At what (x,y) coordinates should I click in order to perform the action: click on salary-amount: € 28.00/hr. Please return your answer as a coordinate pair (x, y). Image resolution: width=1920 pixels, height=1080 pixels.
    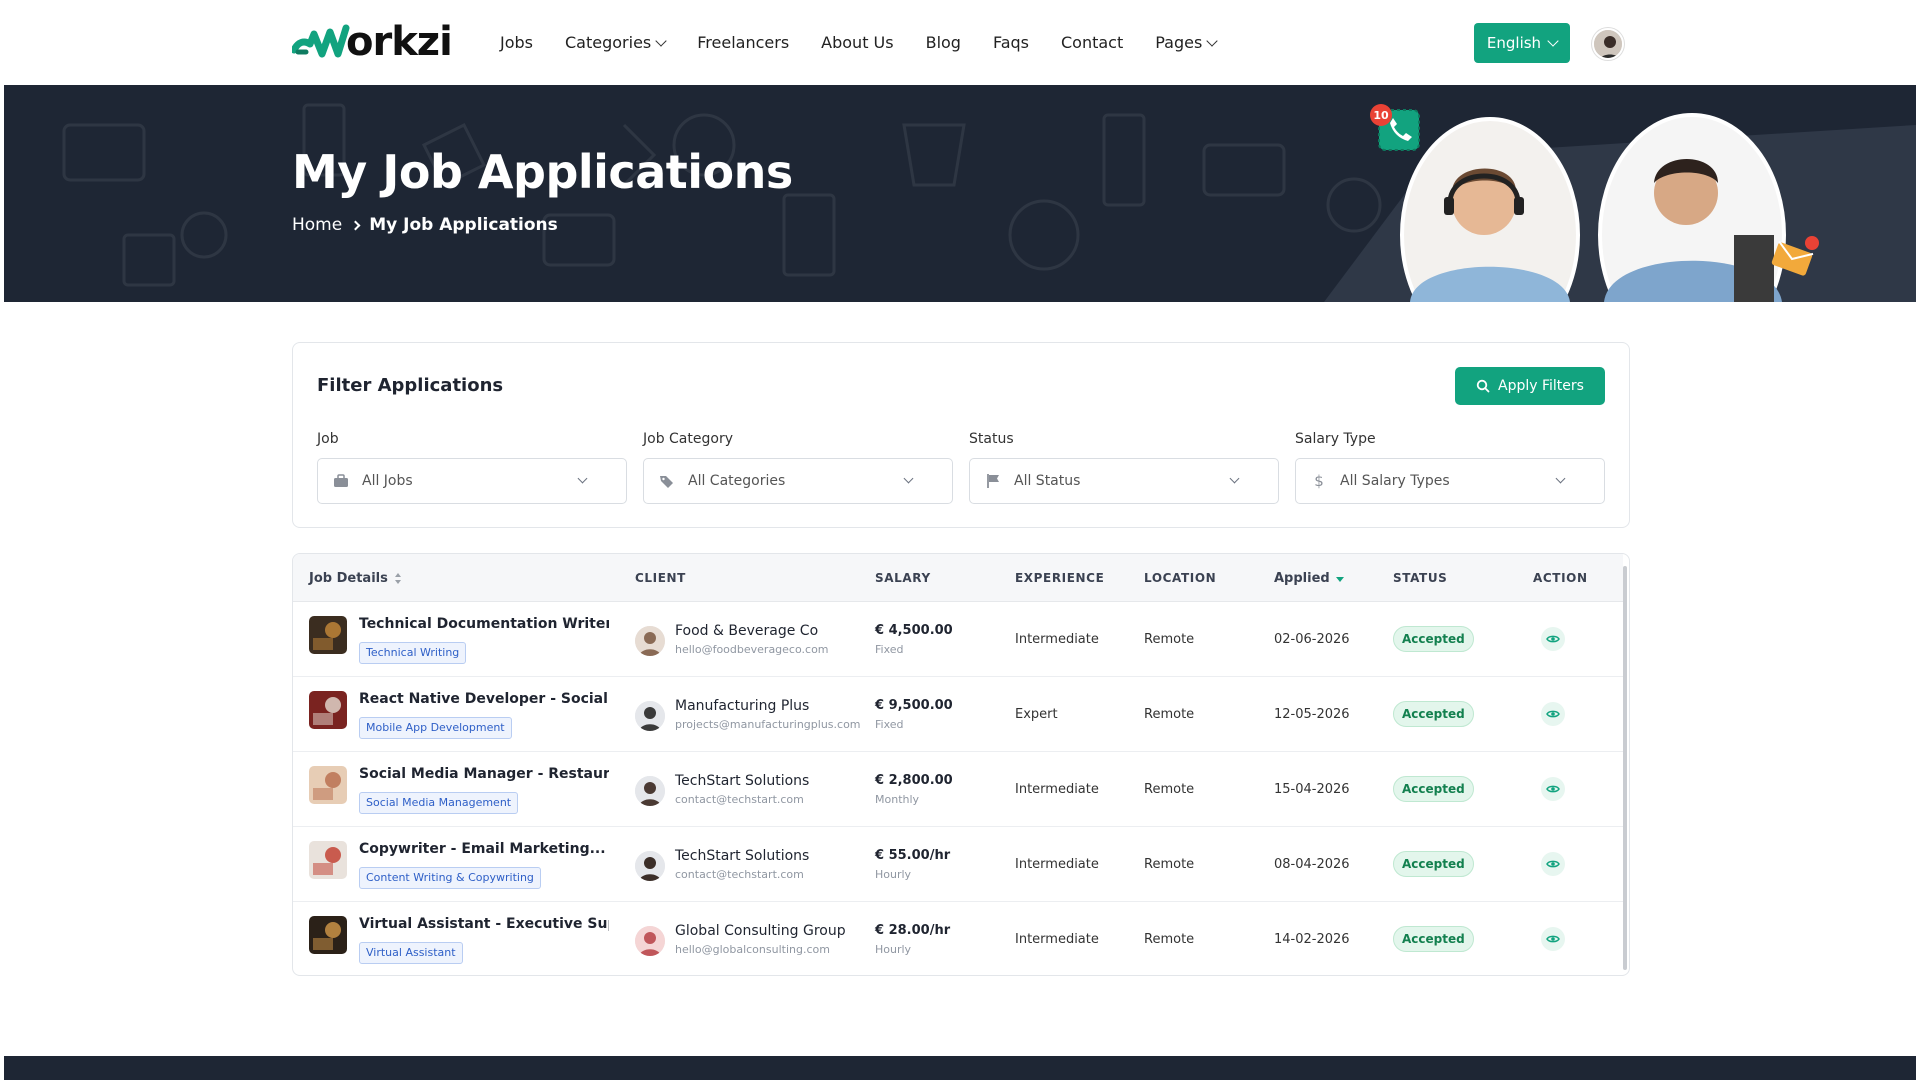
    Looking at the image, I should click on (913, 930).